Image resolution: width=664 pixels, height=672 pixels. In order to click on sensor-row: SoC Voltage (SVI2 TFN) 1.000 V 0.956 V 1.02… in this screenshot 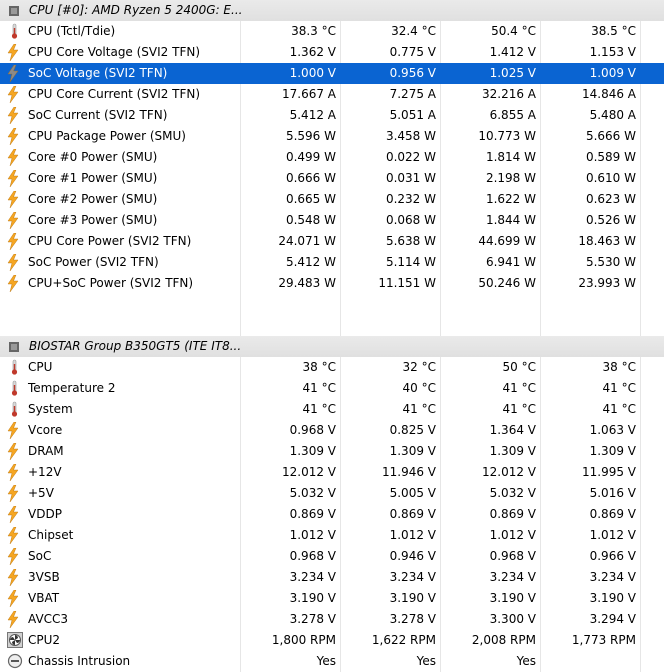, I will do `click(332, 73)`.